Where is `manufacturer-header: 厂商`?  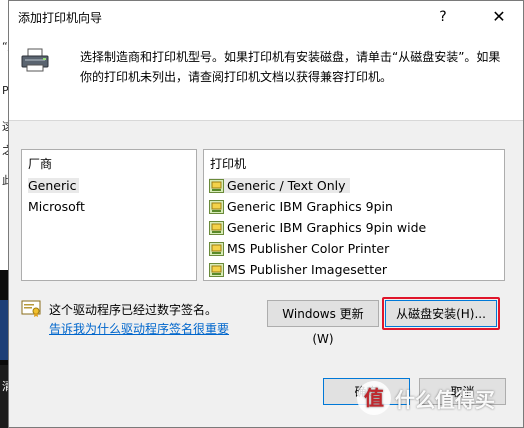
manufacturer-header: 厂商 is located at coordinates (40, 164).